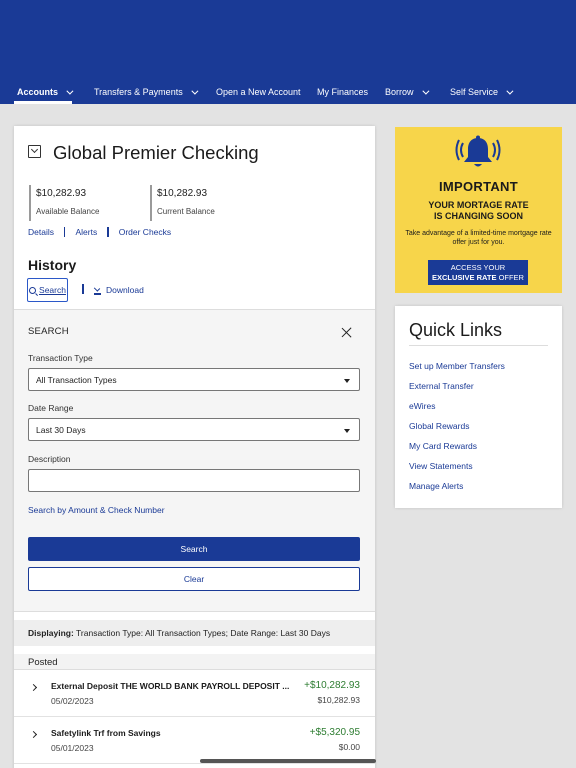  I want to click on search-tab-label: Search, so click(52, 290).